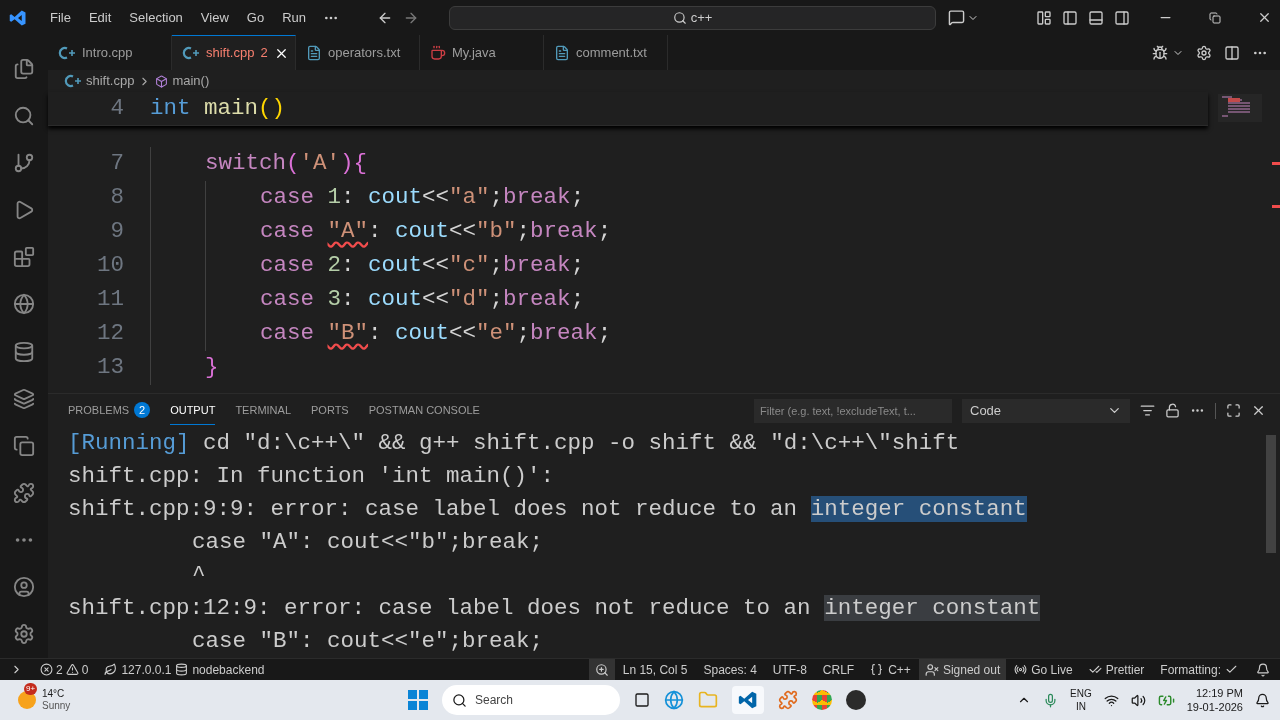  I want to click on layout-icon, so click(1044, 17).